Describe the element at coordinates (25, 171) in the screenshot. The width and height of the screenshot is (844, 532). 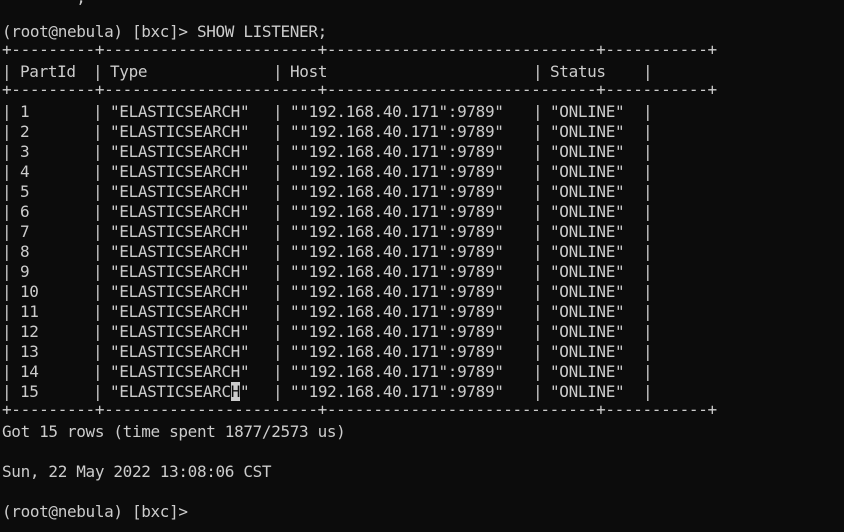
I see `cell-partid: 4` at that location.